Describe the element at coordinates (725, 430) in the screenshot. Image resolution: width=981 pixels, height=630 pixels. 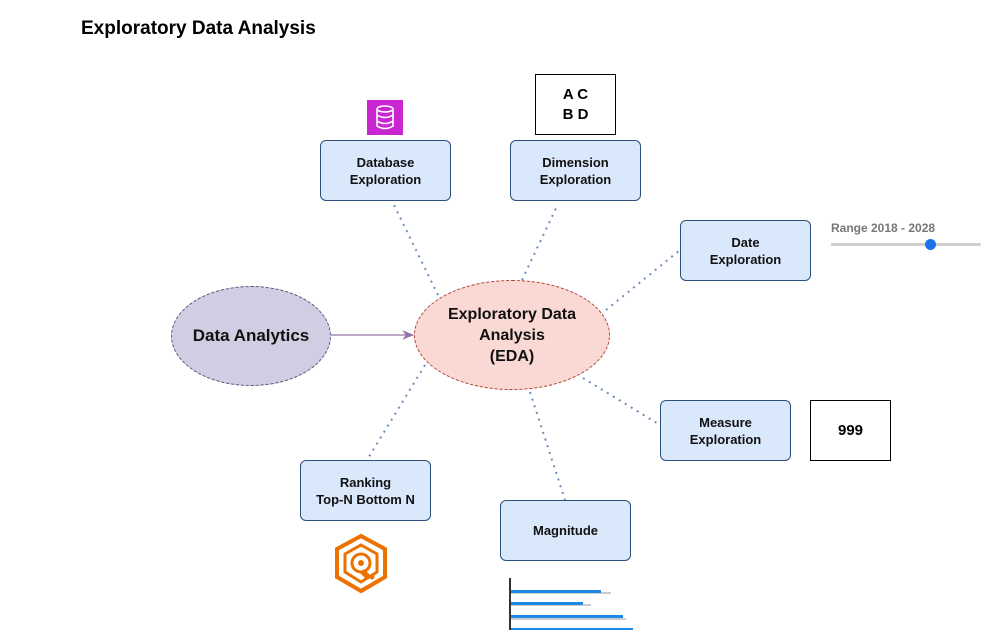
I see `measure-exploration-node: Measure Exploration` at that location.